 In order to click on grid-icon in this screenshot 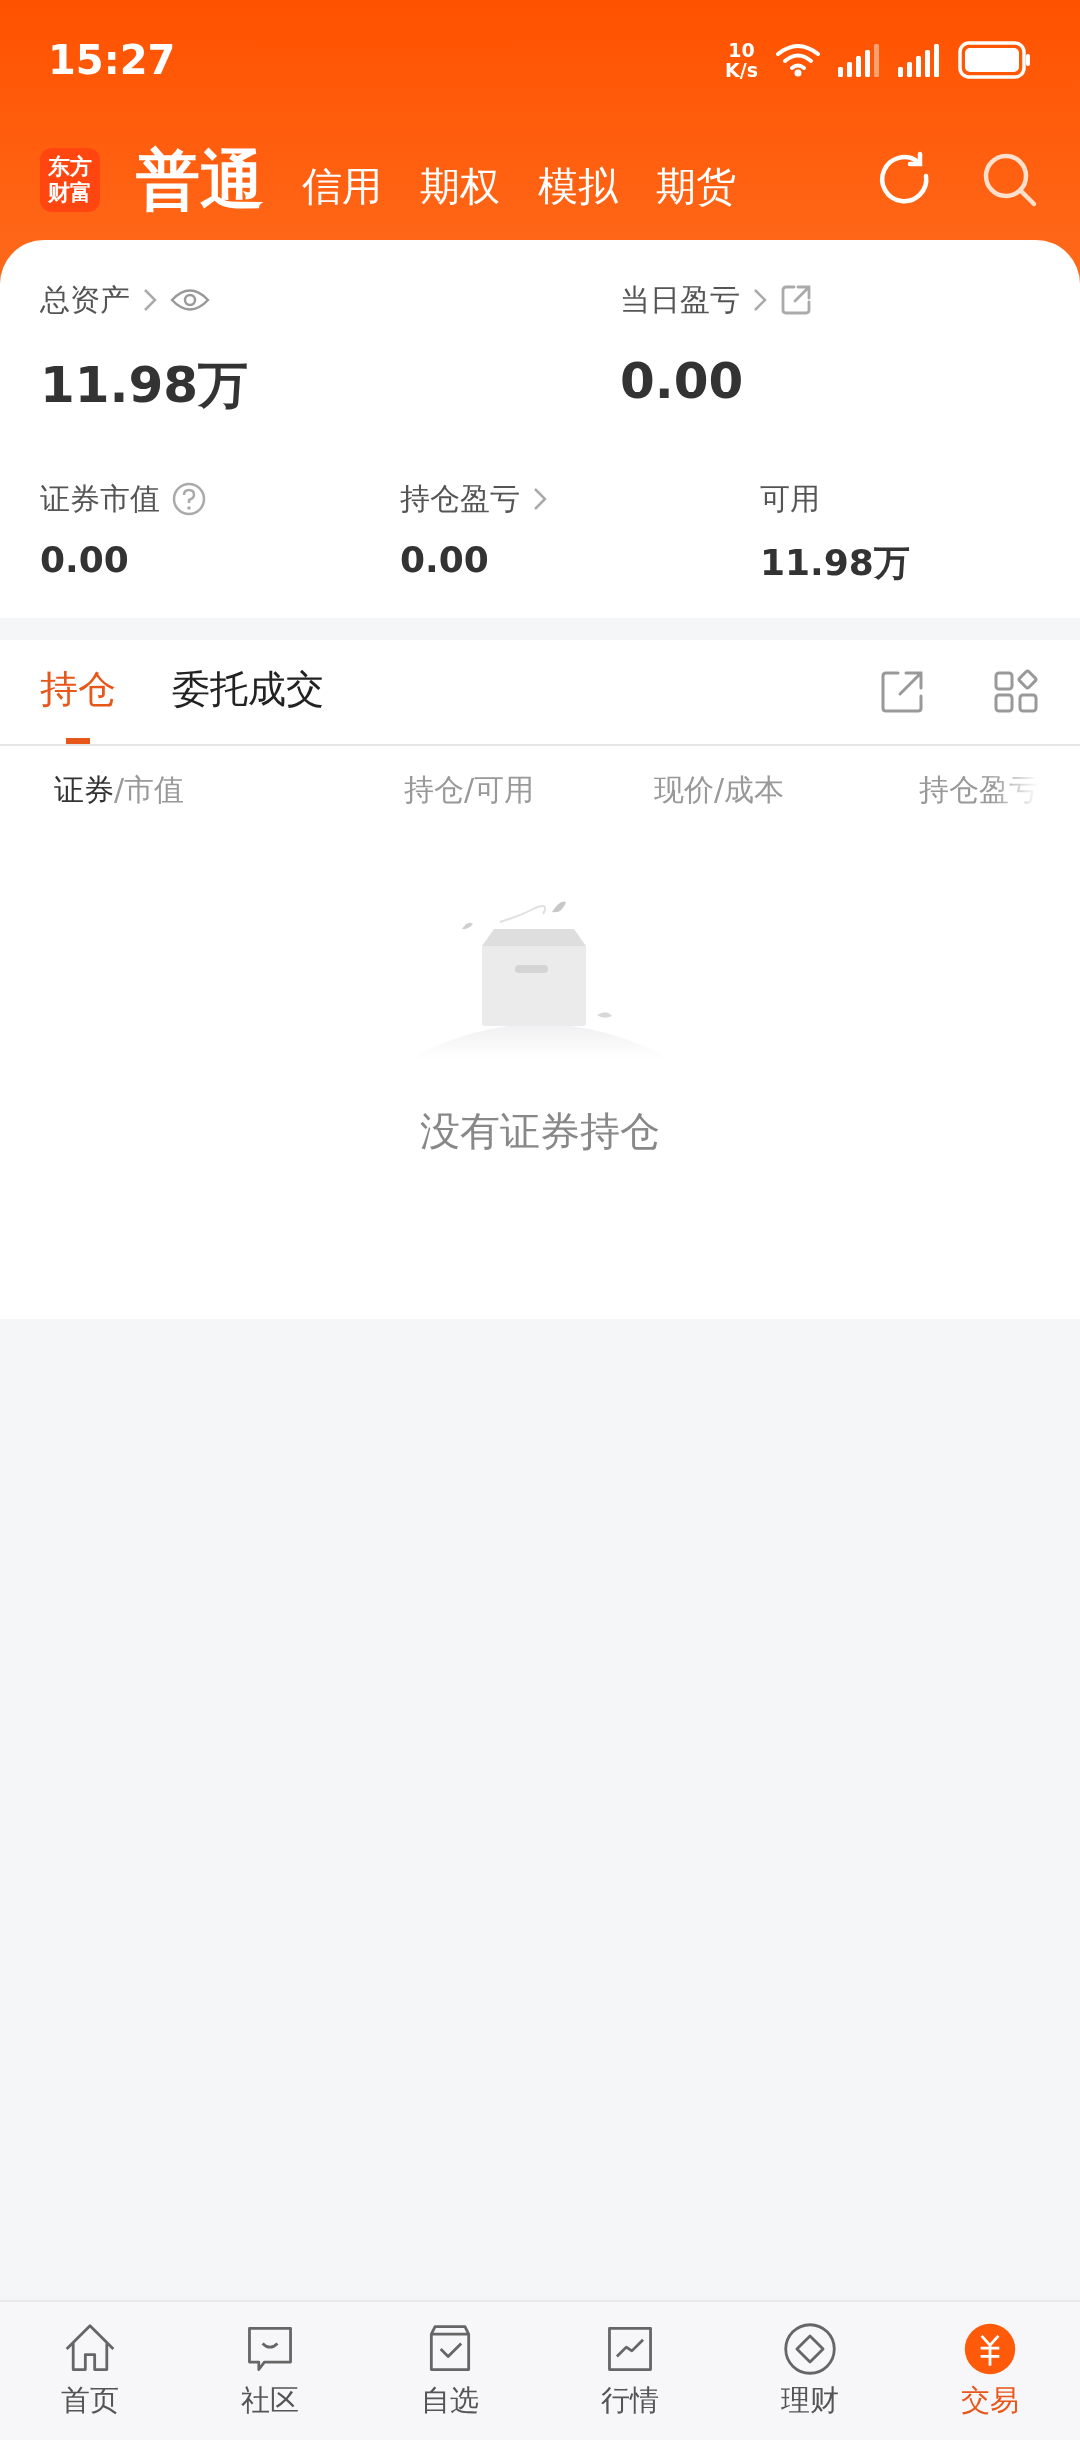, I will do `click(1017, 692)`.